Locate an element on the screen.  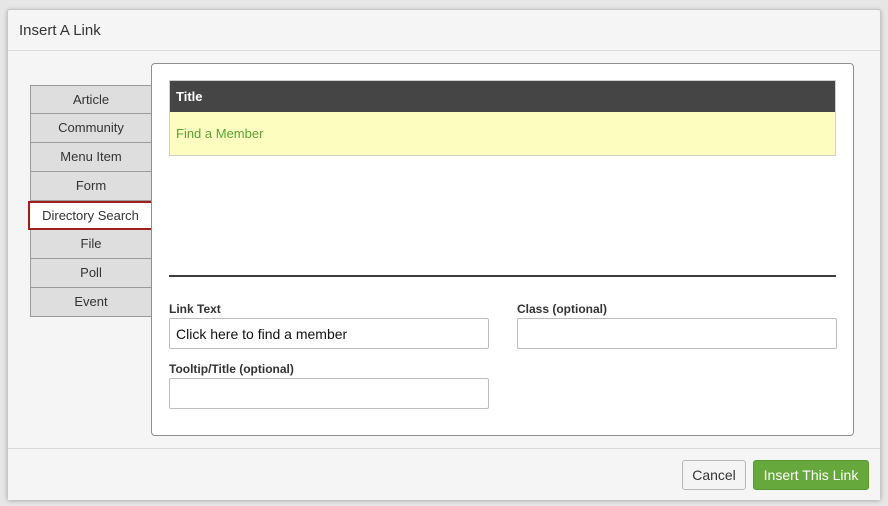
tab-poll: Poll is located at coordinates (91, 273).